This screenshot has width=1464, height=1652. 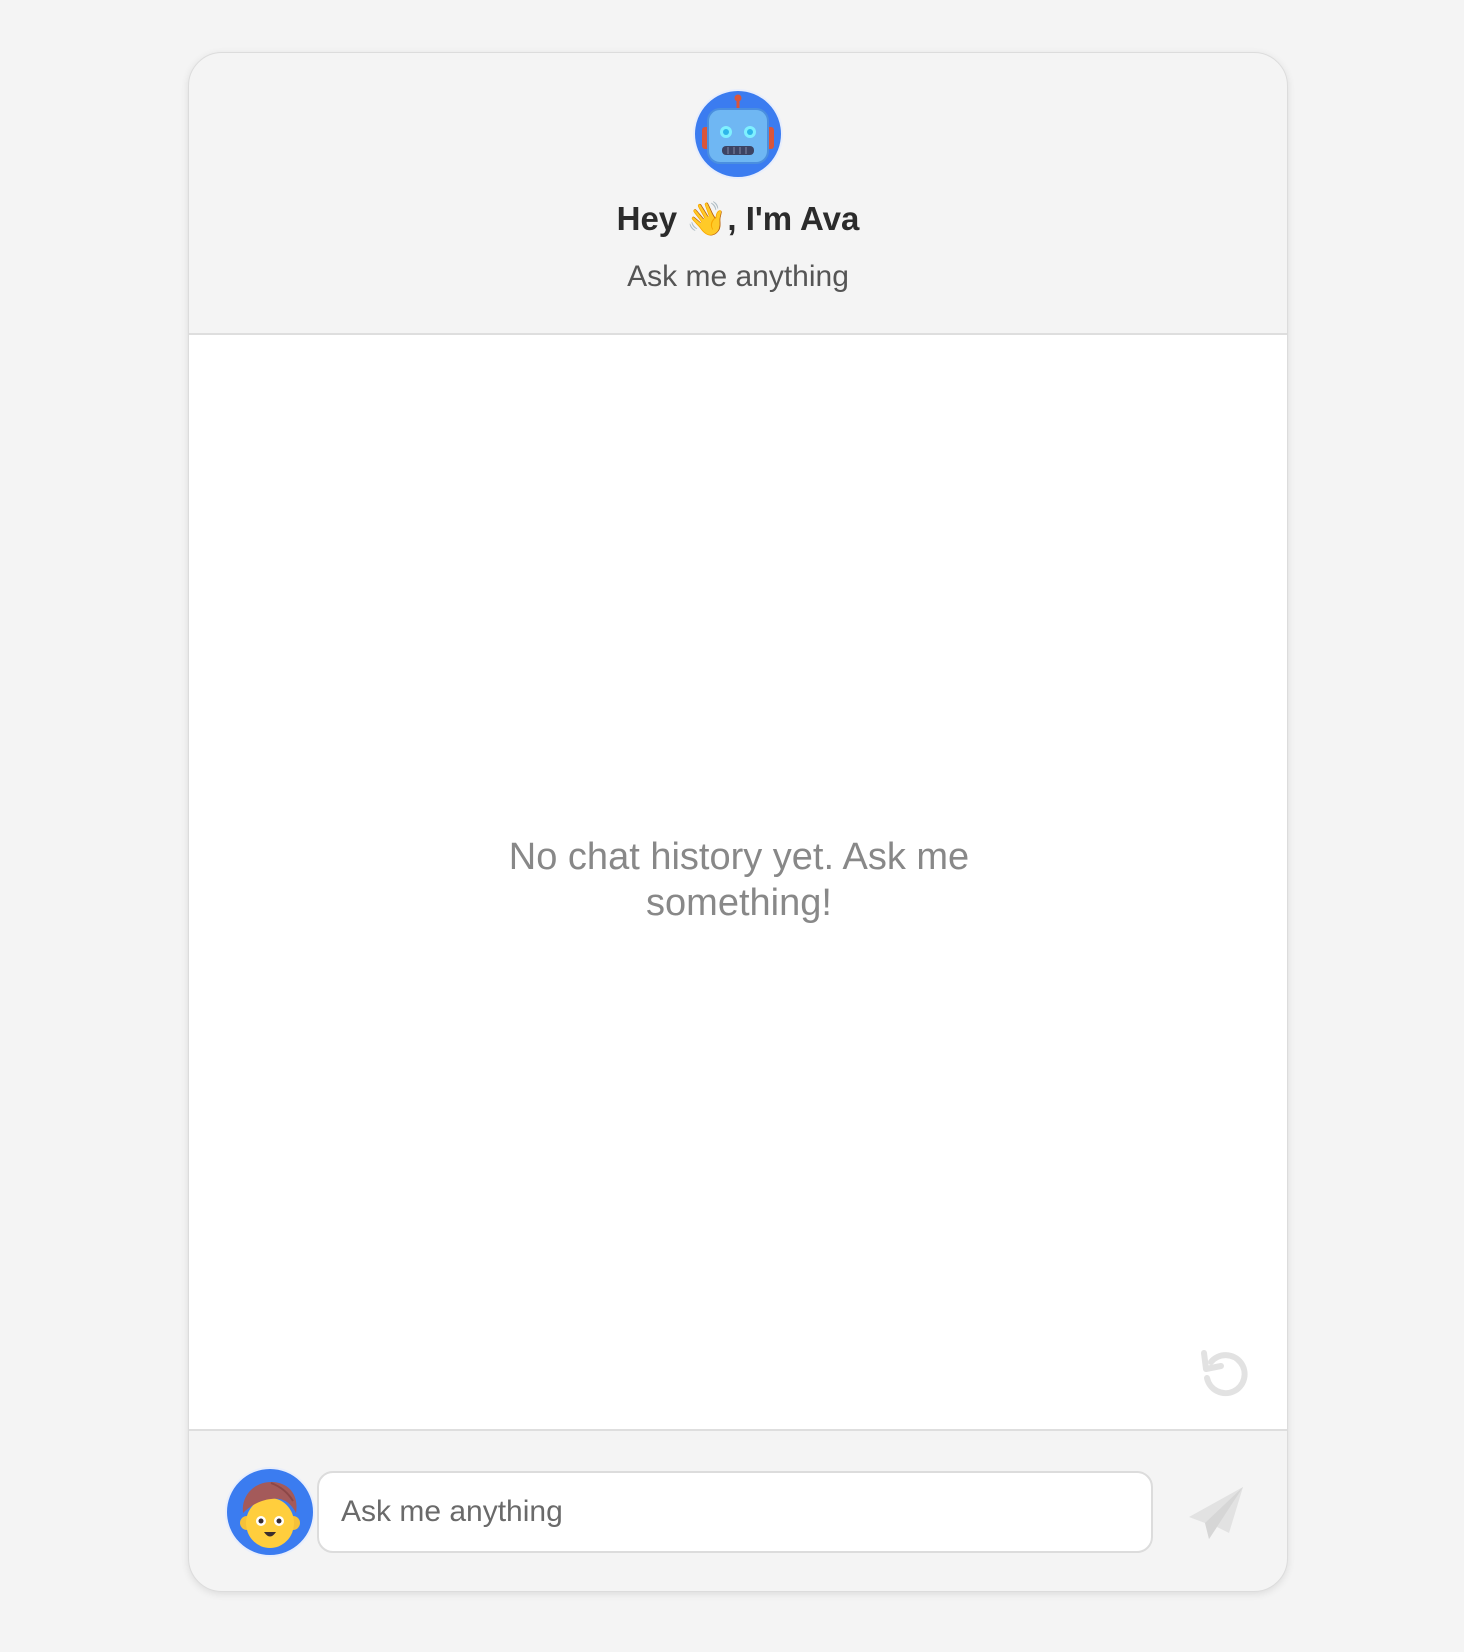 I want to click on paper-plane-icon, so click(x=1216, y=1513).